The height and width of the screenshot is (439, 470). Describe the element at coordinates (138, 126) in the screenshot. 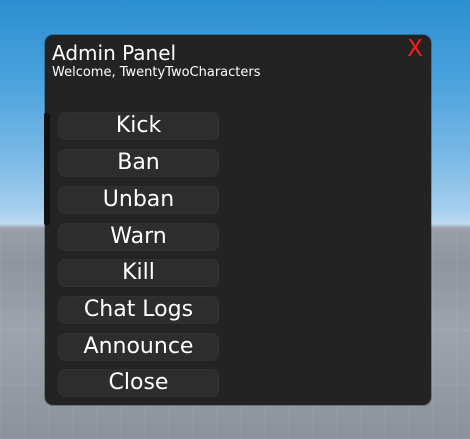

I see `kick-button: Kick` at that location.